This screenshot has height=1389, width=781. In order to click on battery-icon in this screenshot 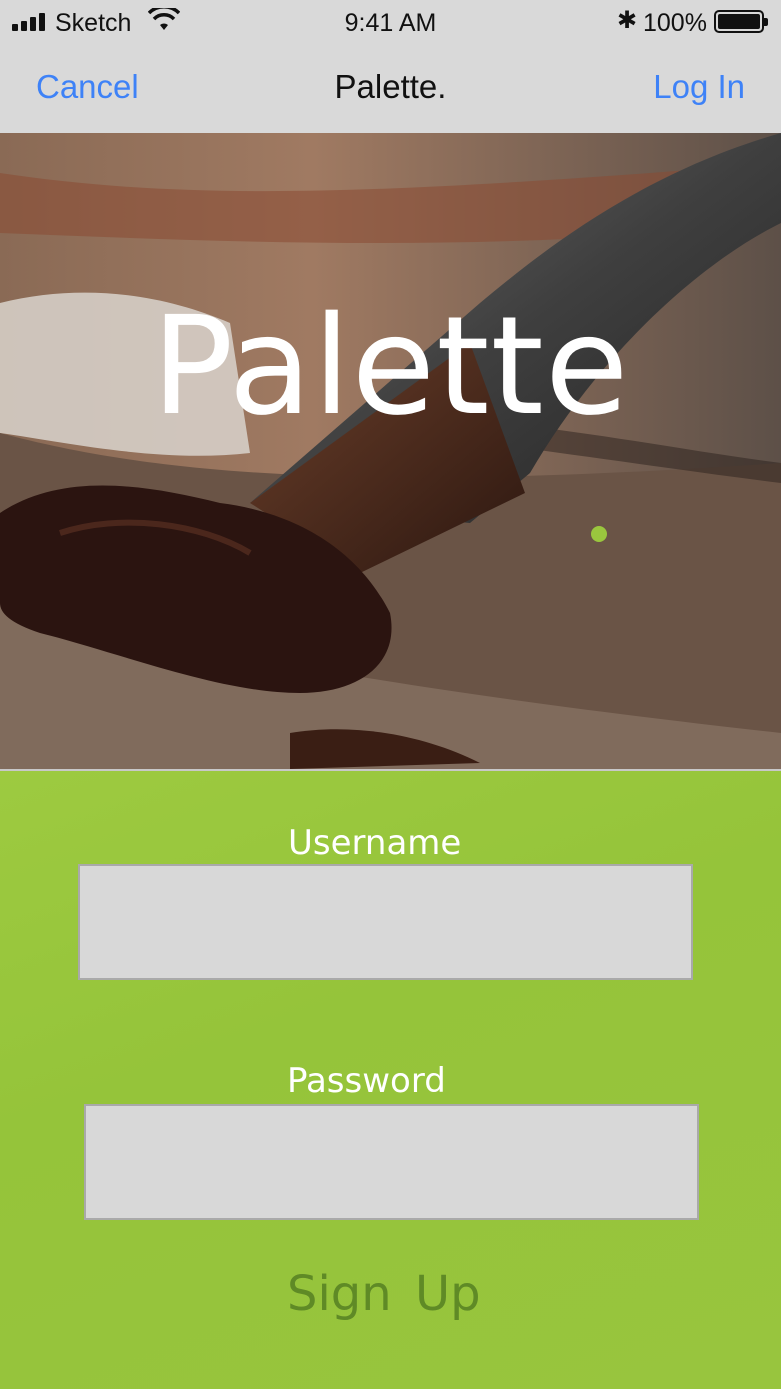, I will do `click(741, 21)`.